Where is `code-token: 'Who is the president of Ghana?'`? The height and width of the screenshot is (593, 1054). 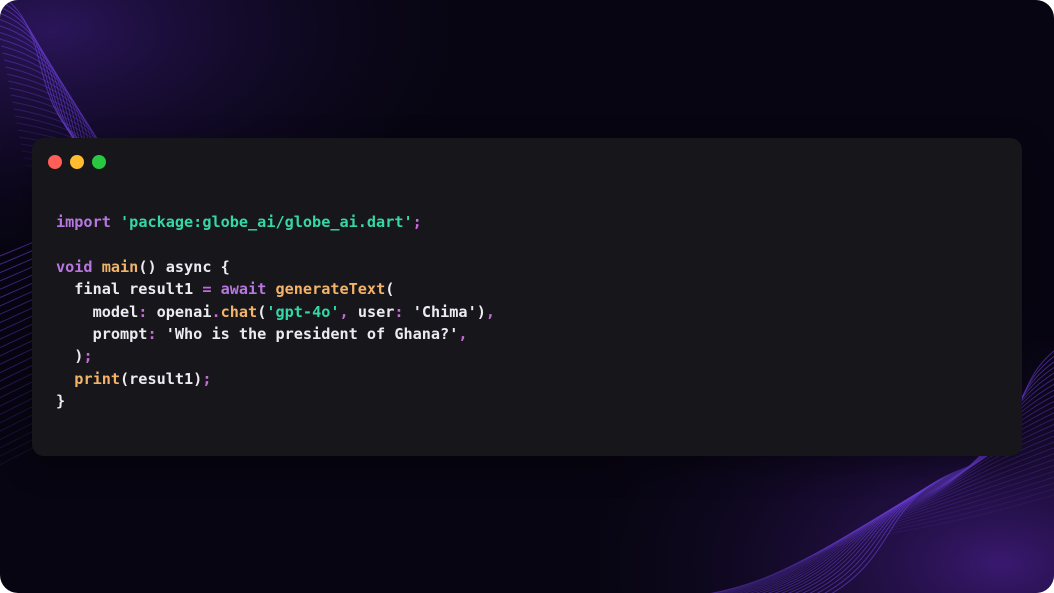
code-token: 'Who is the president of Ghana?' is located at coordinates (312, 333).